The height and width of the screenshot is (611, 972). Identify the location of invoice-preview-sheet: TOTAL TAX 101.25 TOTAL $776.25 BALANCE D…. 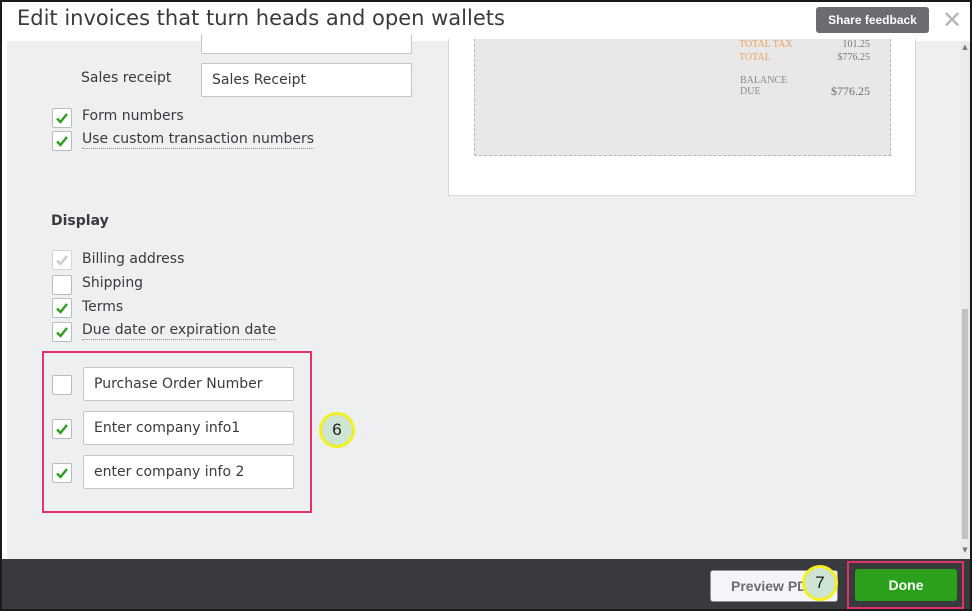
(682, 97).